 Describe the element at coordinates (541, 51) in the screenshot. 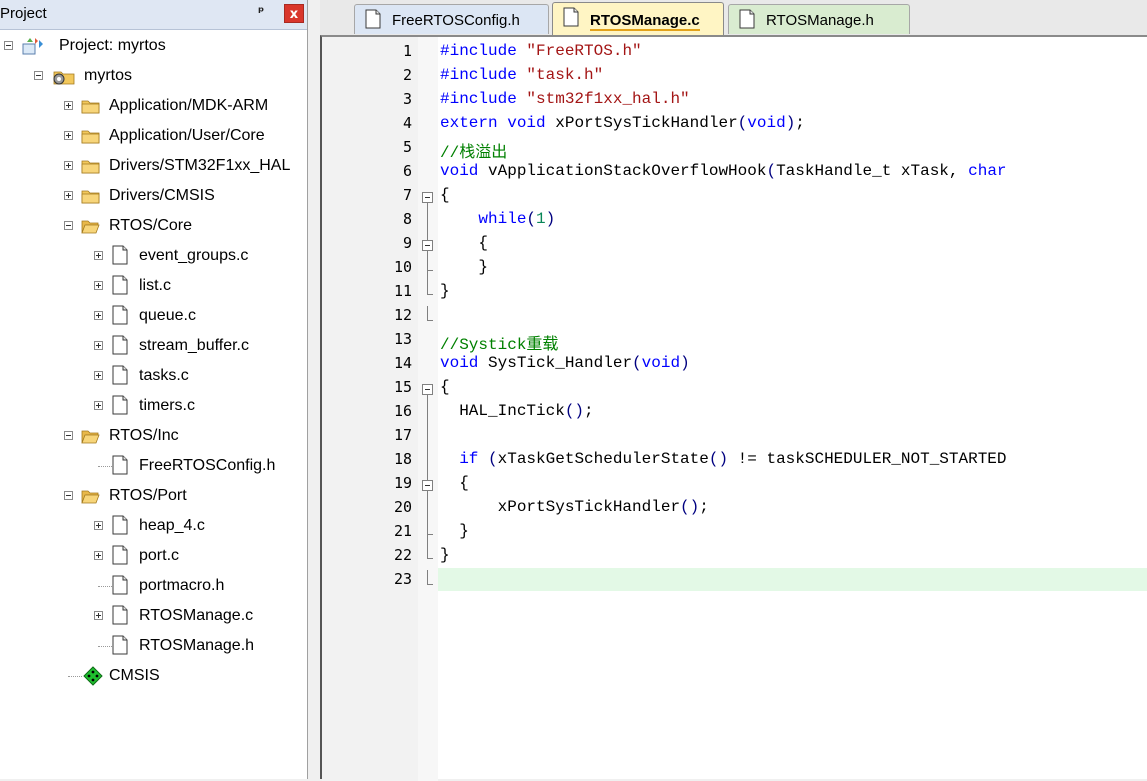

I see `code-line: #include "FreeRTOS.h"` at that location.